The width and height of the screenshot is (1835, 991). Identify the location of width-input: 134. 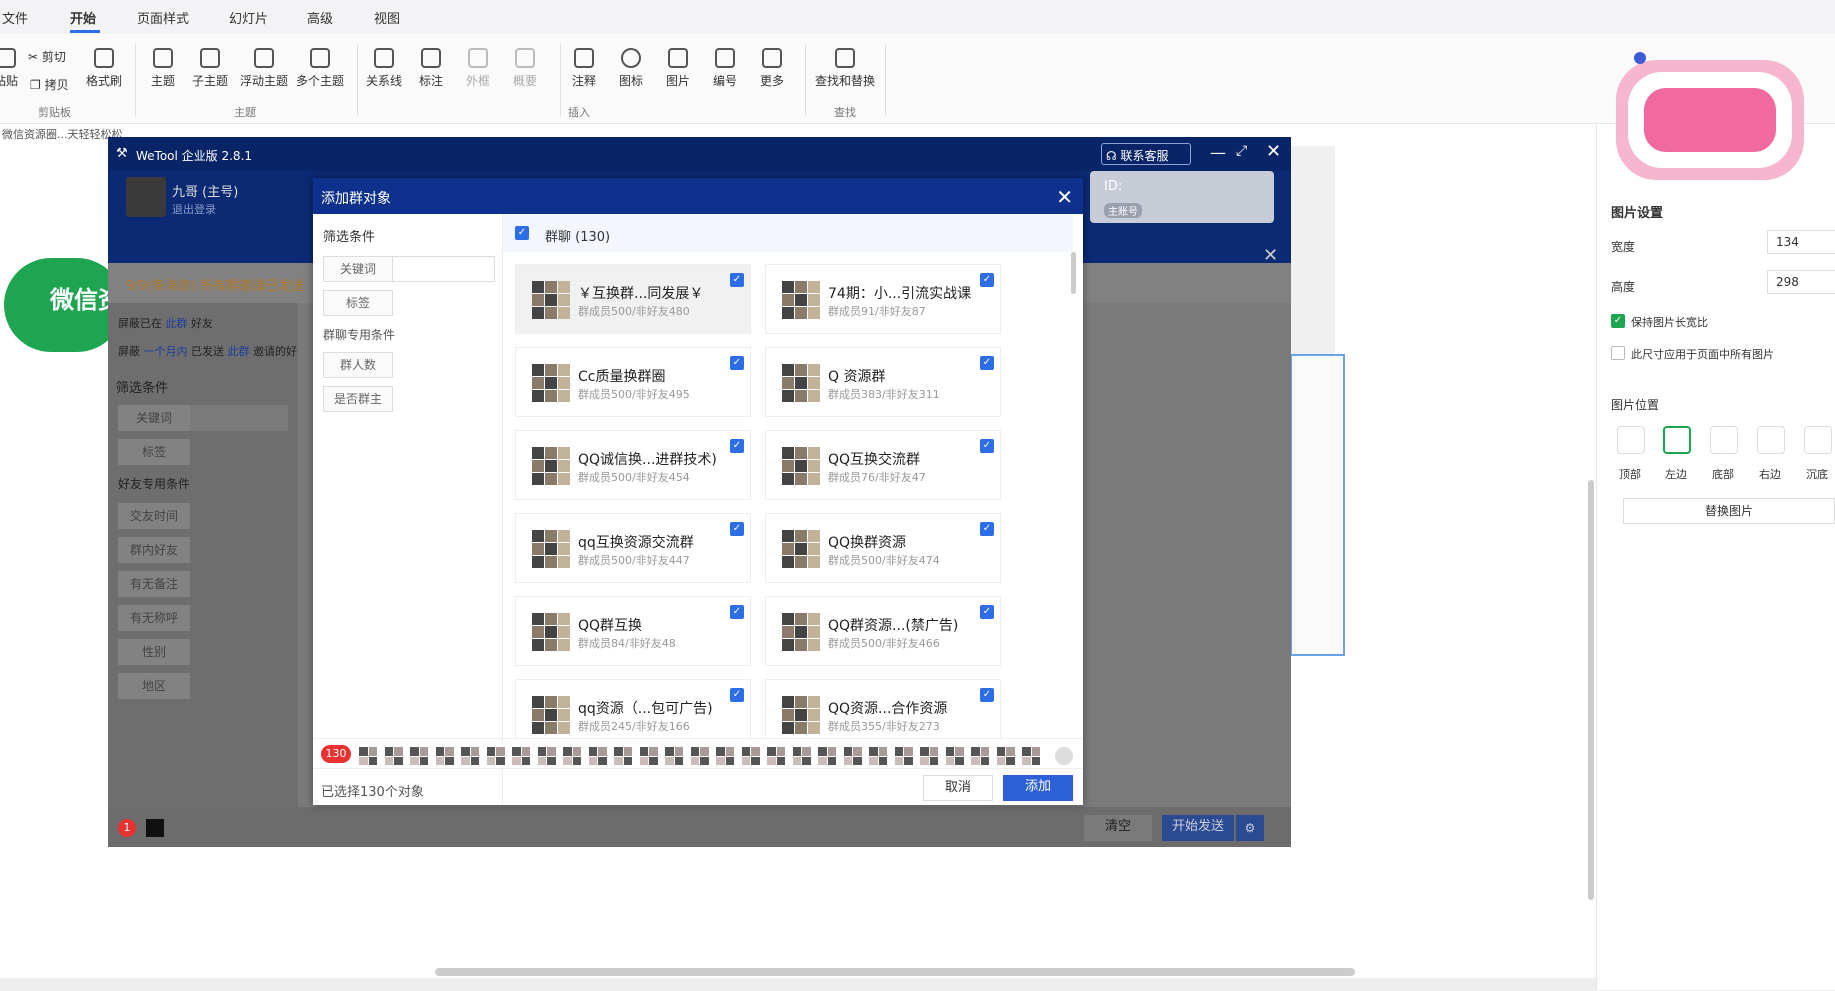
(1801, 242).